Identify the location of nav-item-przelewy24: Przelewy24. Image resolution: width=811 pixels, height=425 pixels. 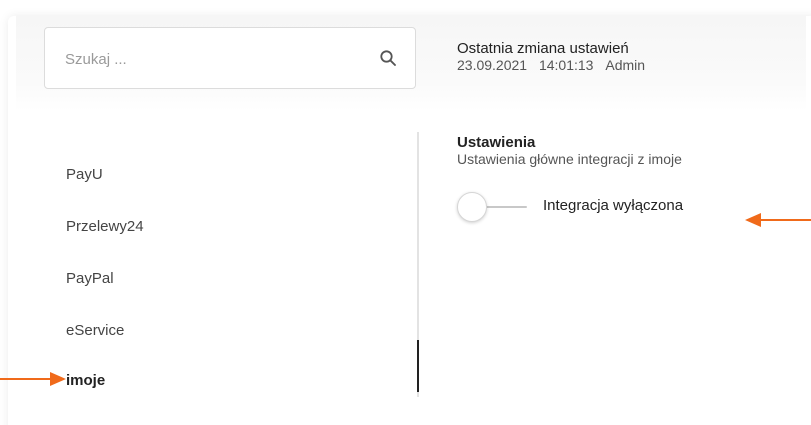
(105, 226).